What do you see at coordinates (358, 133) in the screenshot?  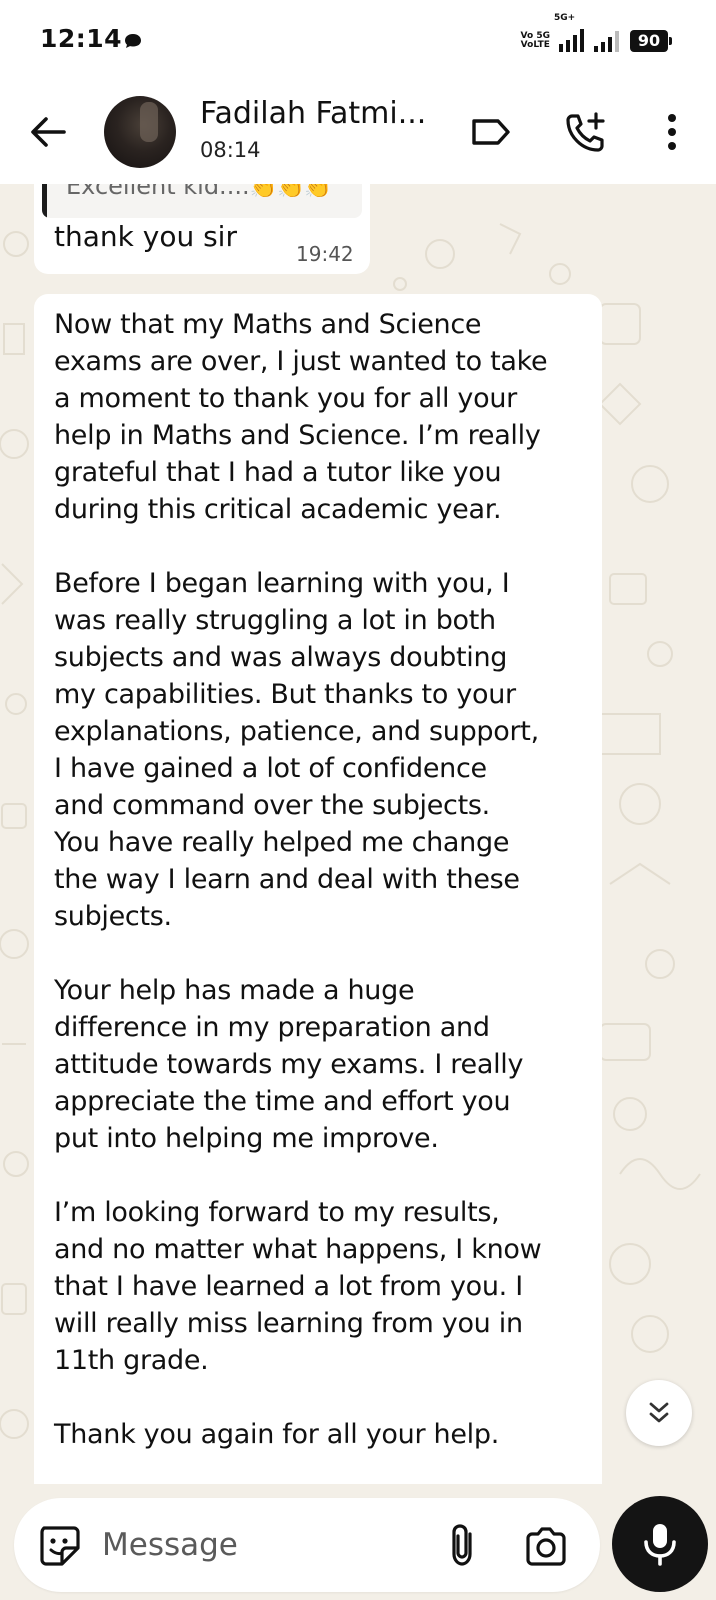 I see `chat-header: Fadilah Fatmi... 08:14` at bounding box center [358, 133].